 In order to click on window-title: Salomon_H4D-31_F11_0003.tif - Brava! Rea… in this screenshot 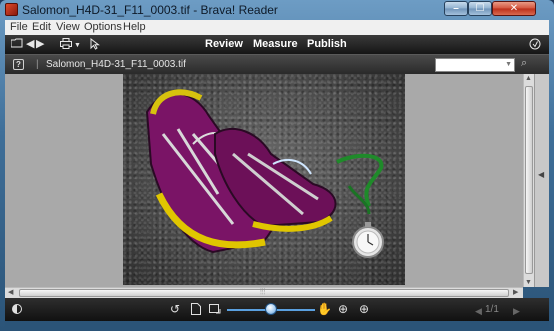, I will do `click(150, 10)`.